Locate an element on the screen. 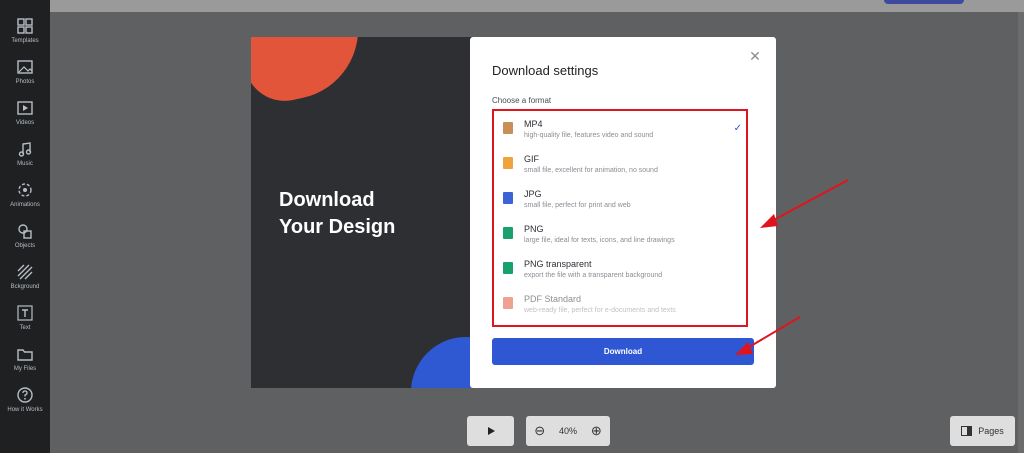  pages-button: Pages is located at coordinates (982, 431).